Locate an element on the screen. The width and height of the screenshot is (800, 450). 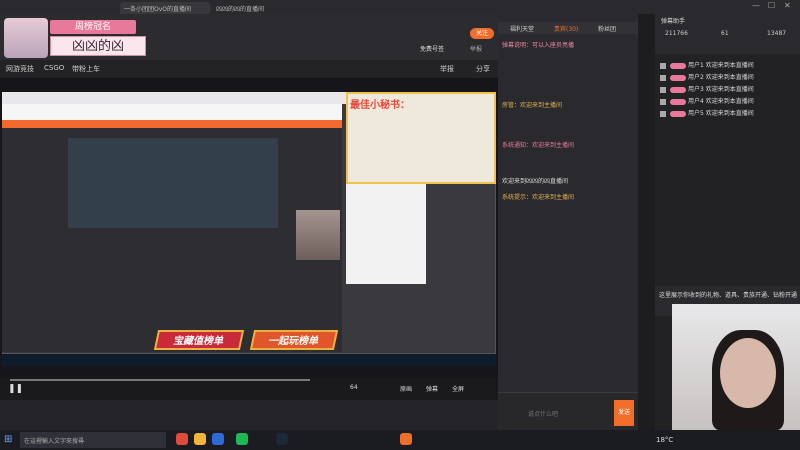
windows-start-icon: ⊞ is located at coordinates (8, 439).